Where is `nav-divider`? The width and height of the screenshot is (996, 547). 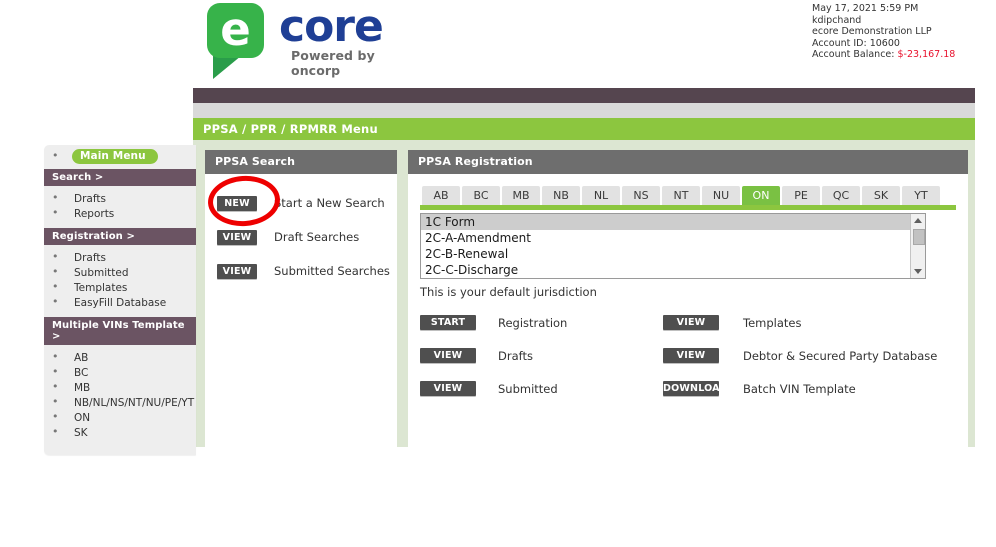 nav-divider is located at coordinates (584, 110).